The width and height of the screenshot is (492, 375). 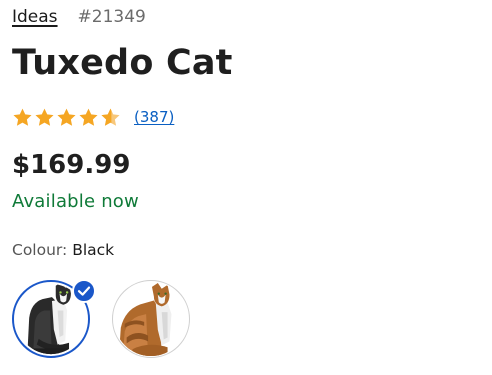 I want to click on product-price: $169.99, so click(x=71, y=165).